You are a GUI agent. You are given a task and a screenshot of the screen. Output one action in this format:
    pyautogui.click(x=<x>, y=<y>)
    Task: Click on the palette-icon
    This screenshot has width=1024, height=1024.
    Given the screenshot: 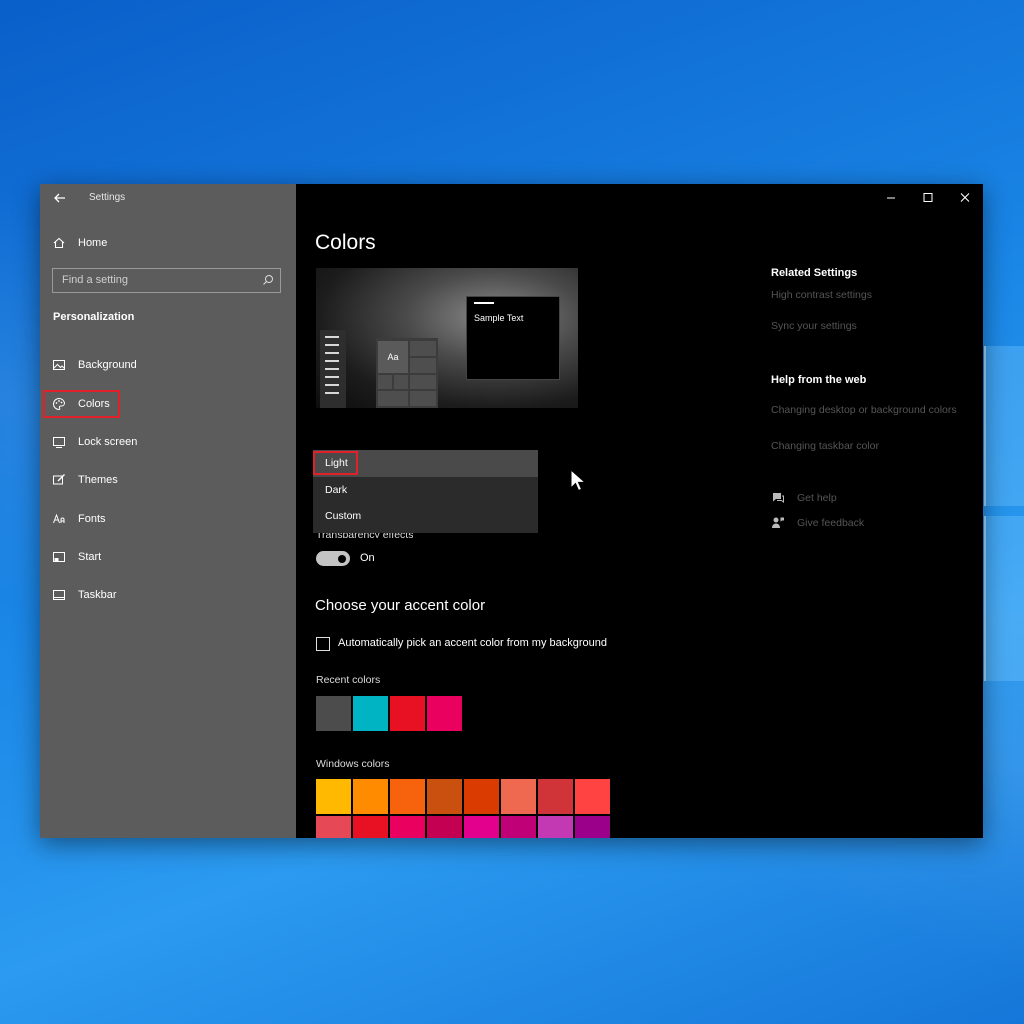 What is the action you would take?
    pyautogui.click(x=59, y=404)
    